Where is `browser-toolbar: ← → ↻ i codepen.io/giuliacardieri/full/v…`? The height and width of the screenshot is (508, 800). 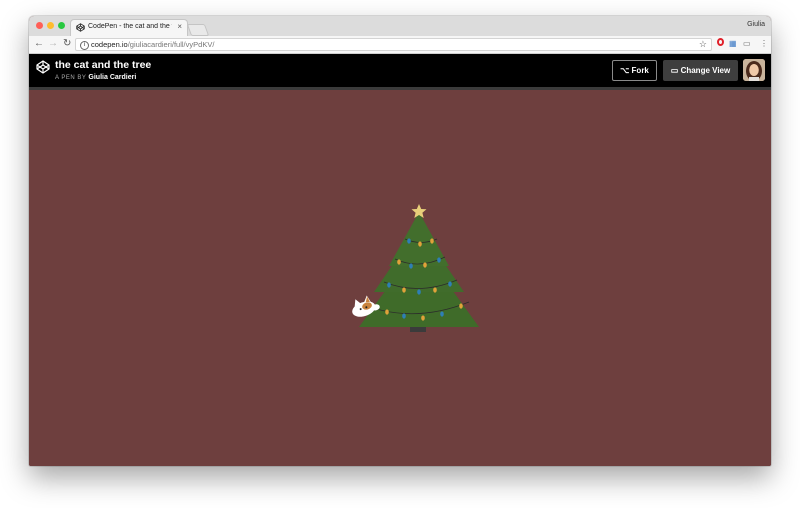 browser-toolbar: ← → ↻ i codepen.io/giuliacardieri/full/v… is located at coordinates (400, 45).